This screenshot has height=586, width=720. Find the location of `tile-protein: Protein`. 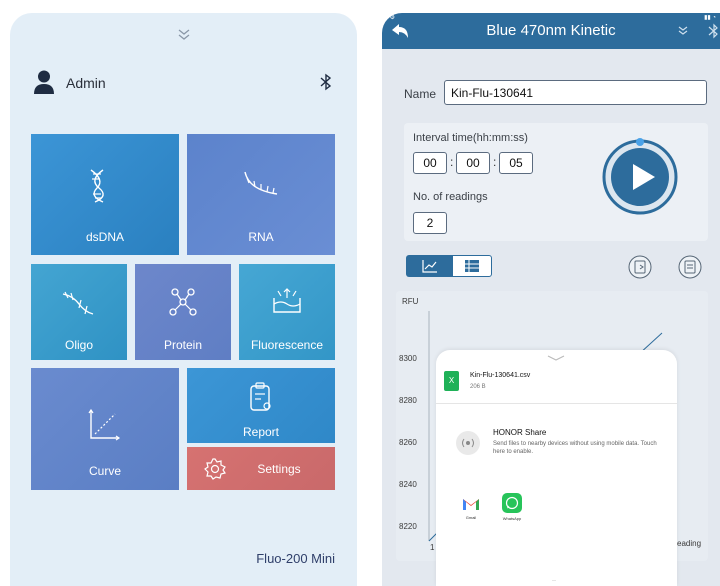

tile-protein: Protein is located at coordinates (183, 312).